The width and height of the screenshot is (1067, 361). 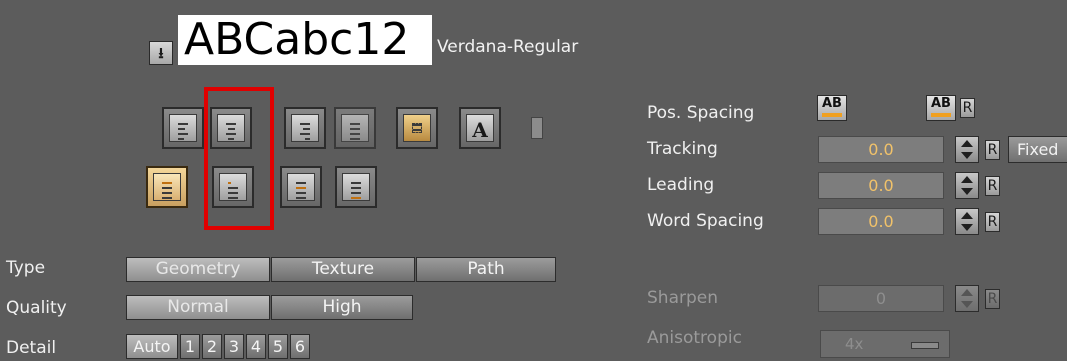 What do you see at coordinates (992, 150) in the screenshot?
I see `tracking-reset-button: R` at bounding box center [992, 150].